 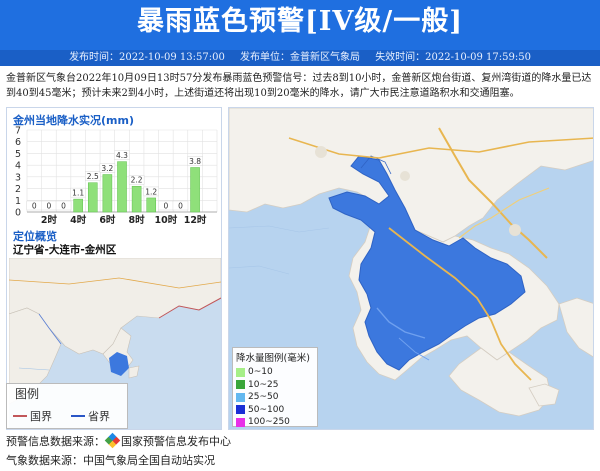 I want to click on chart-y-tick-label: 7, so click(x=18, y=131).